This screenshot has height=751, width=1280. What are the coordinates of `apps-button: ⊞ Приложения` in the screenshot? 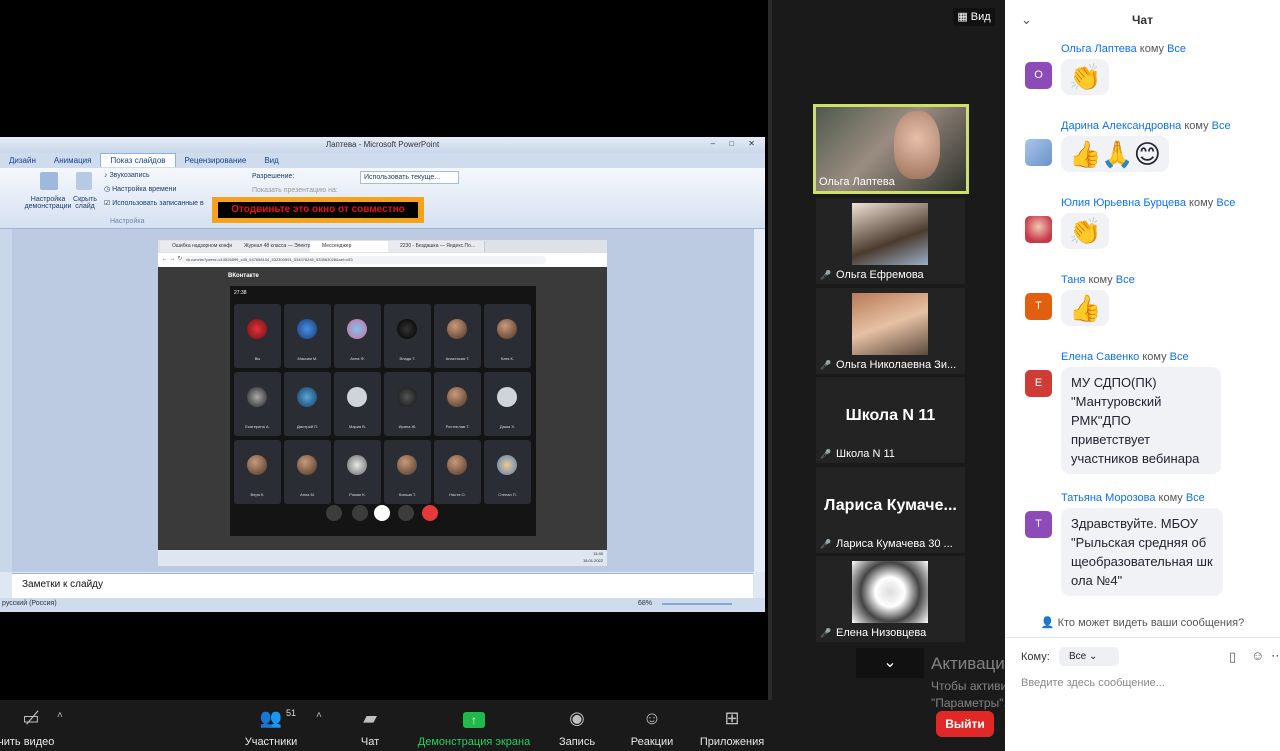 It's located at (732, 725).